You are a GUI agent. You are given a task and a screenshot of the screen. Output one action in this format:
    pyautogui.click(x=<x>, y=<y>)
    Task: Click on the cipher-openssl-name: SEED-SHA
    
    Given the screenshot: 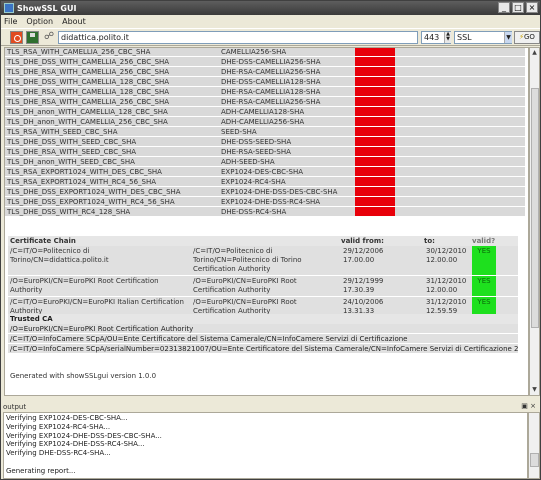 What is the action you would take?
    pyautogui.click(x=287, y=131)
    